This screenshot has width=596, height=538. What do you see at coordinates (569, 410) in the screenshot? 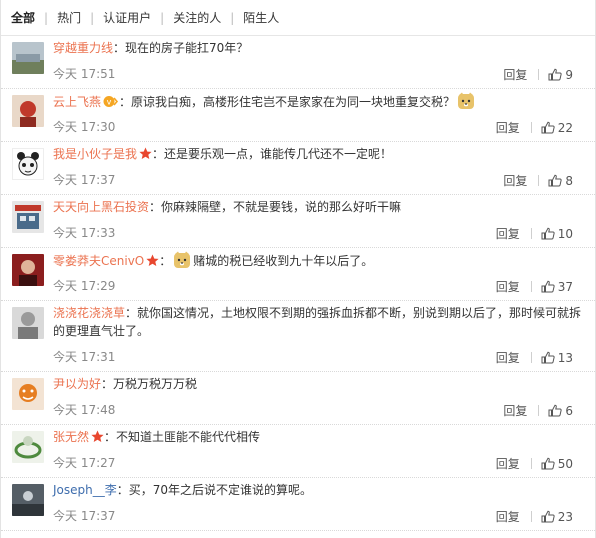
I see `like-count: 6` at bounding box center [569, 410].